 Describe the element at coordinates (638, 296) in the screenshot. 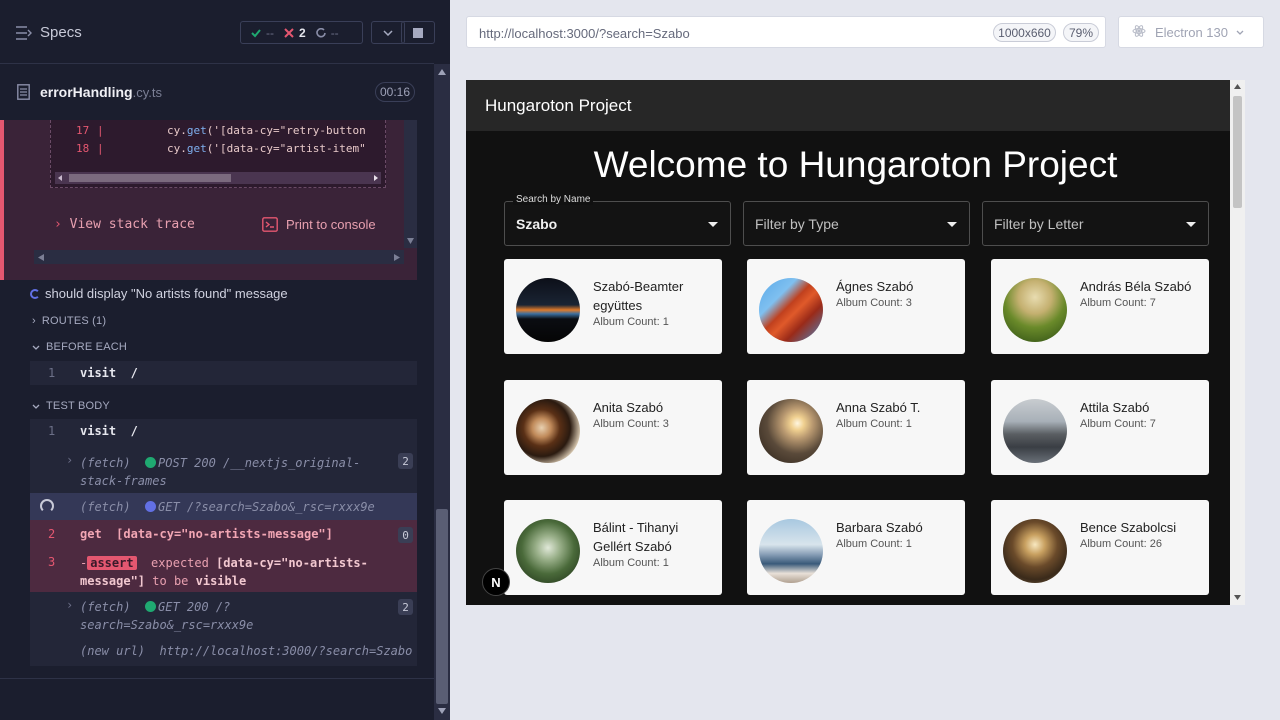

I see `artist-name: Szabó-Beamter együttes` at that location.